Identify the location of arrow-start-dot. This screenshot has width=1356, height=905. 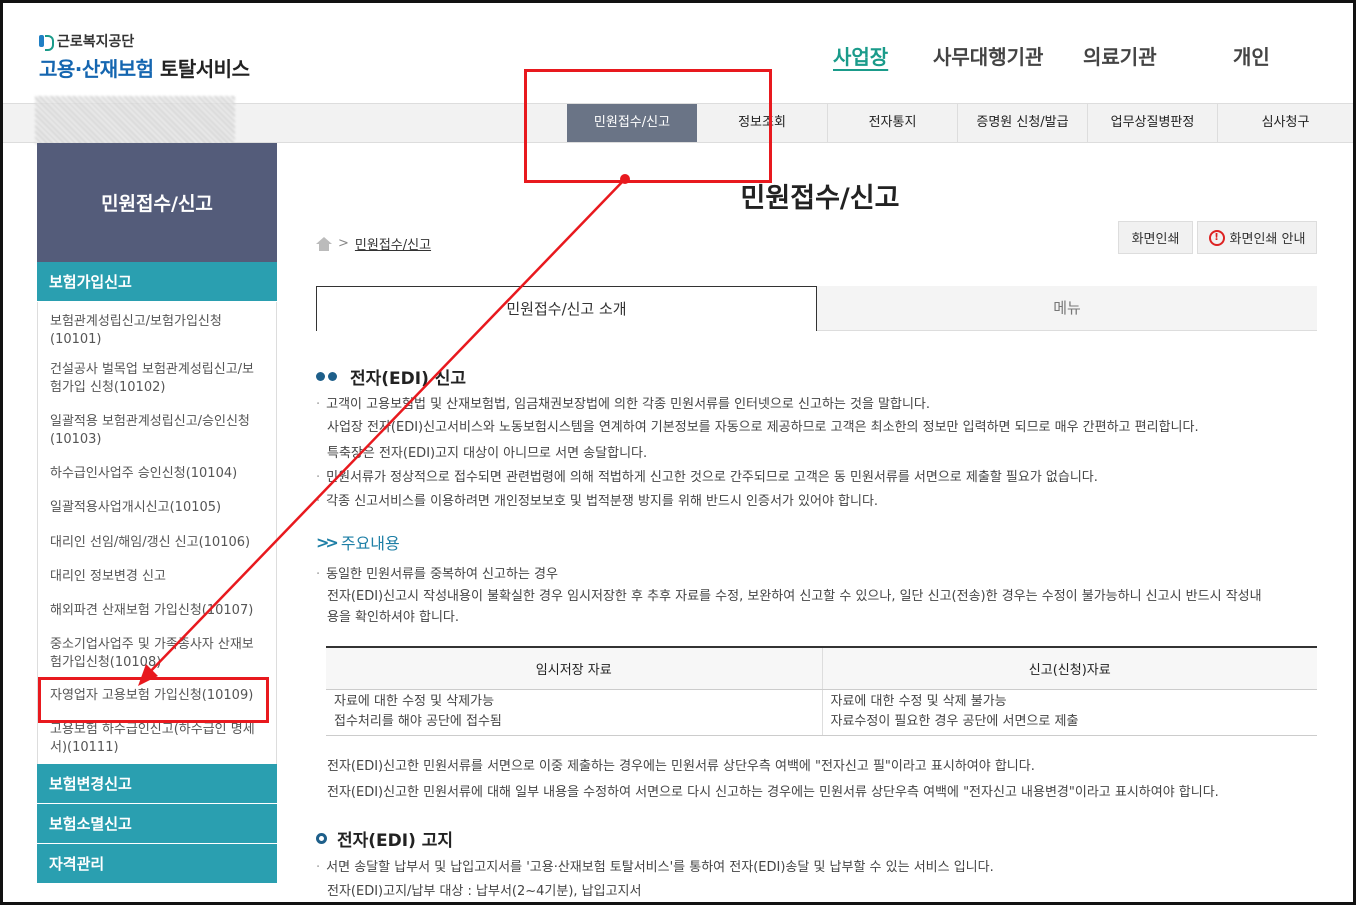
(625, 179).